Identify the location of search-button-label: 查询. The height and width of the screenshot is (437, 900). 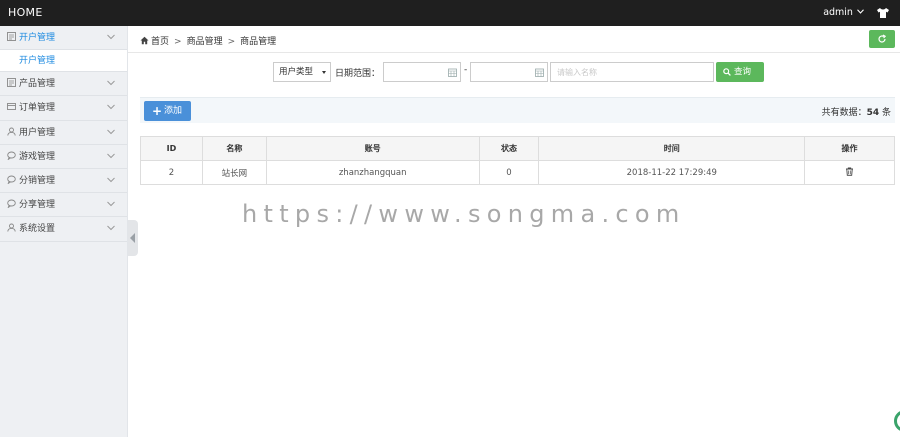
(743, 72).